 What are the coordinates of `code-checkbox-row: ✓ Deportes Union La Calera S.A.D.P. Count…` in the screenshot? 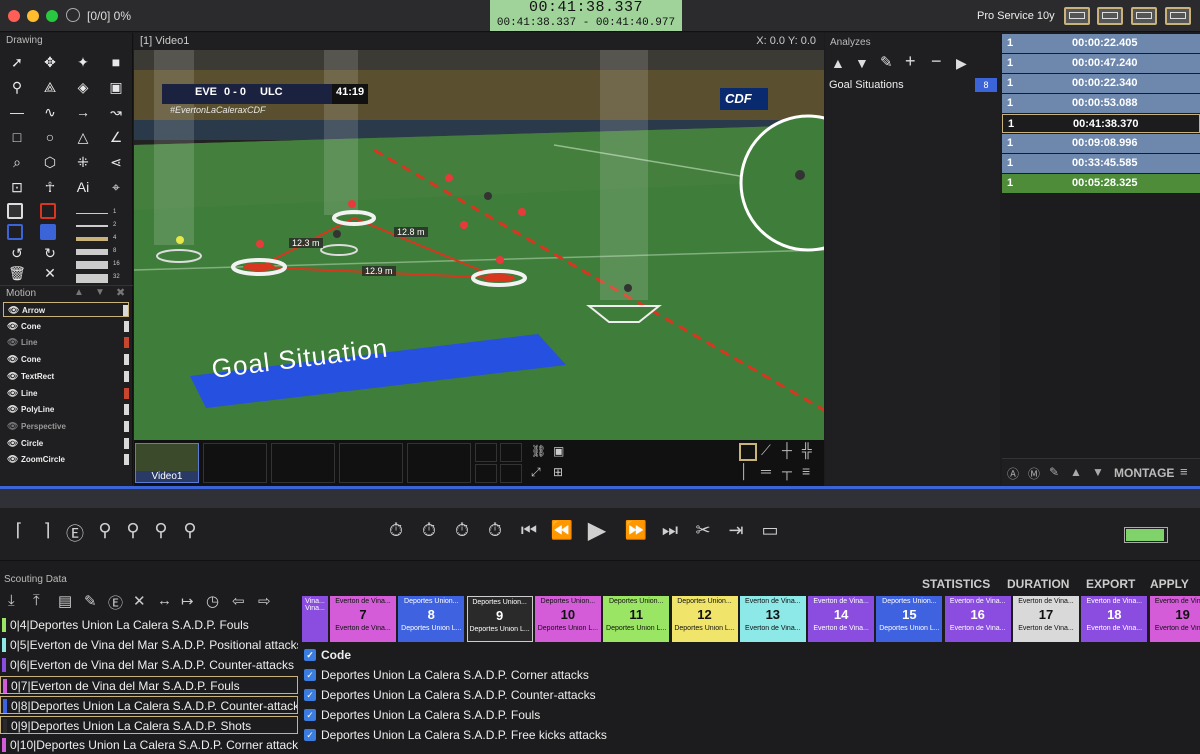 It's located at (450, 695).